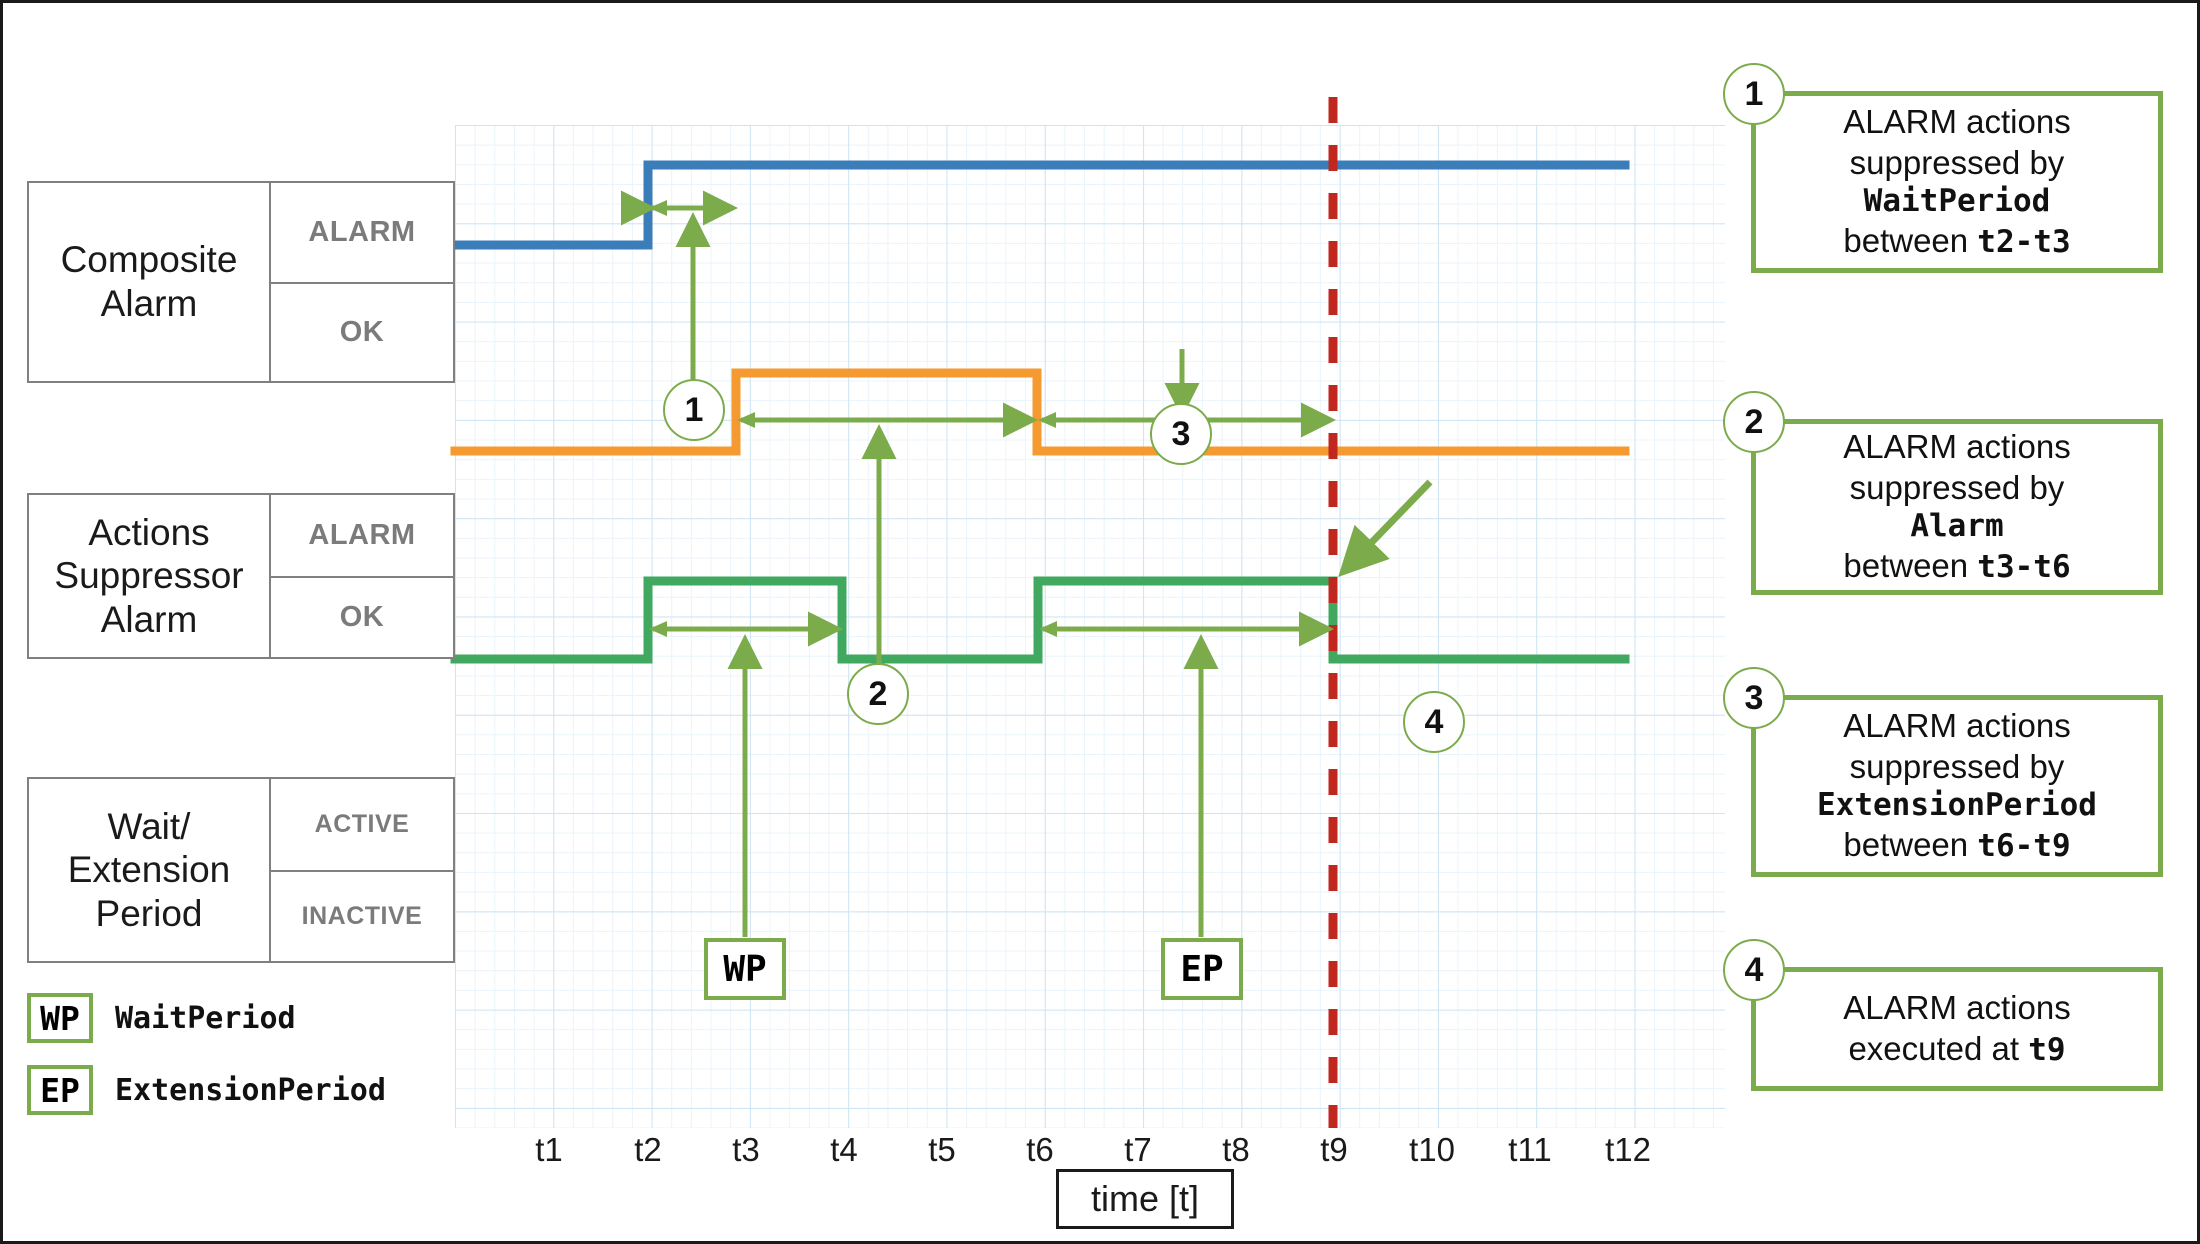  Describe the element at coordinates (1910, 844) in the screenshot. I see `note-3-line-4-text: between` at that location.